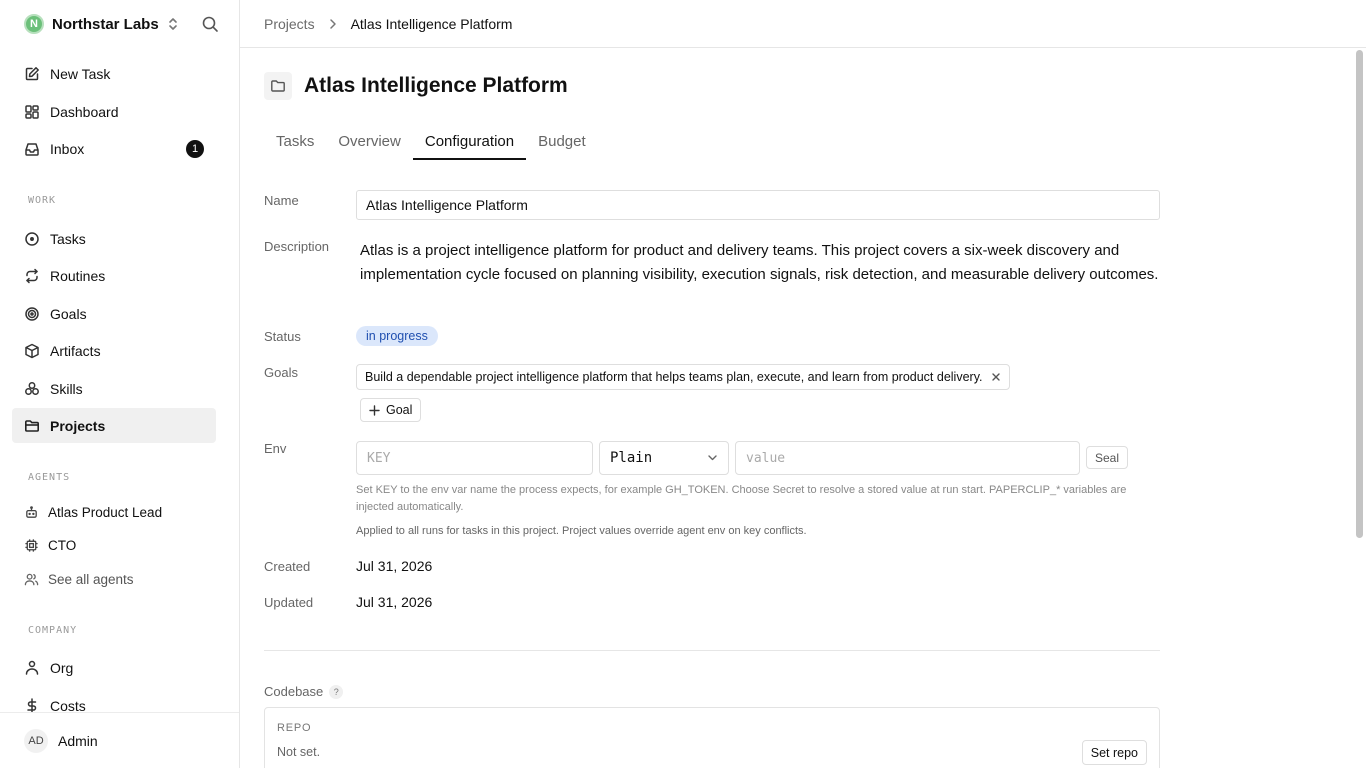  I want to click on agent-item-atlas-product-lead: Atlas Product Lead, so click(93, 512).